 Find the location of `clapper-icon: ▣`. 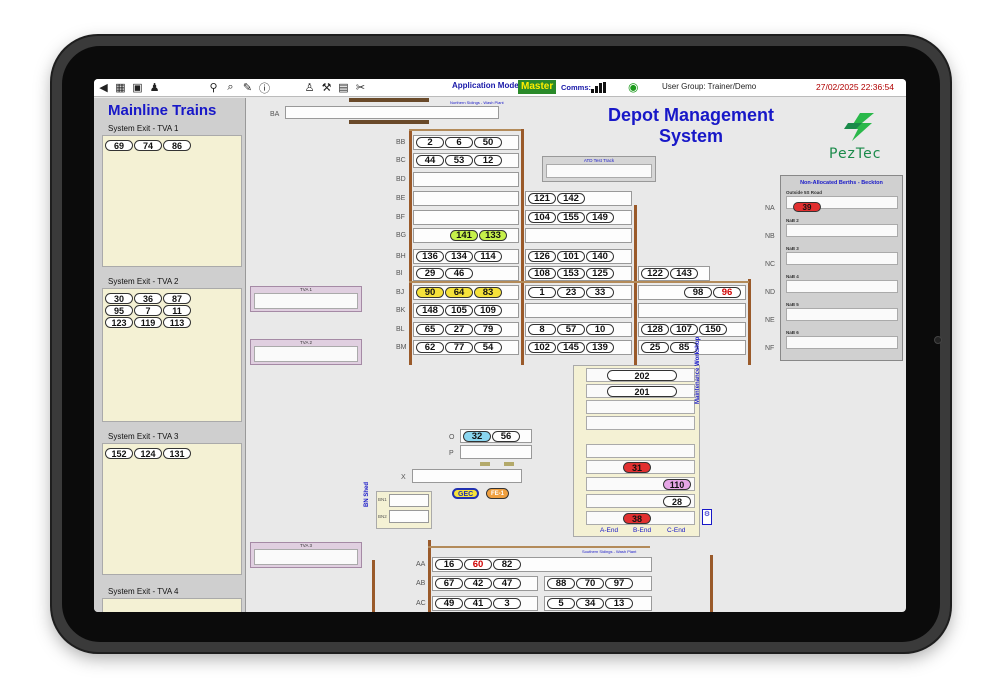

clapper-icon: ▣ is located at coordinates (137, 88).